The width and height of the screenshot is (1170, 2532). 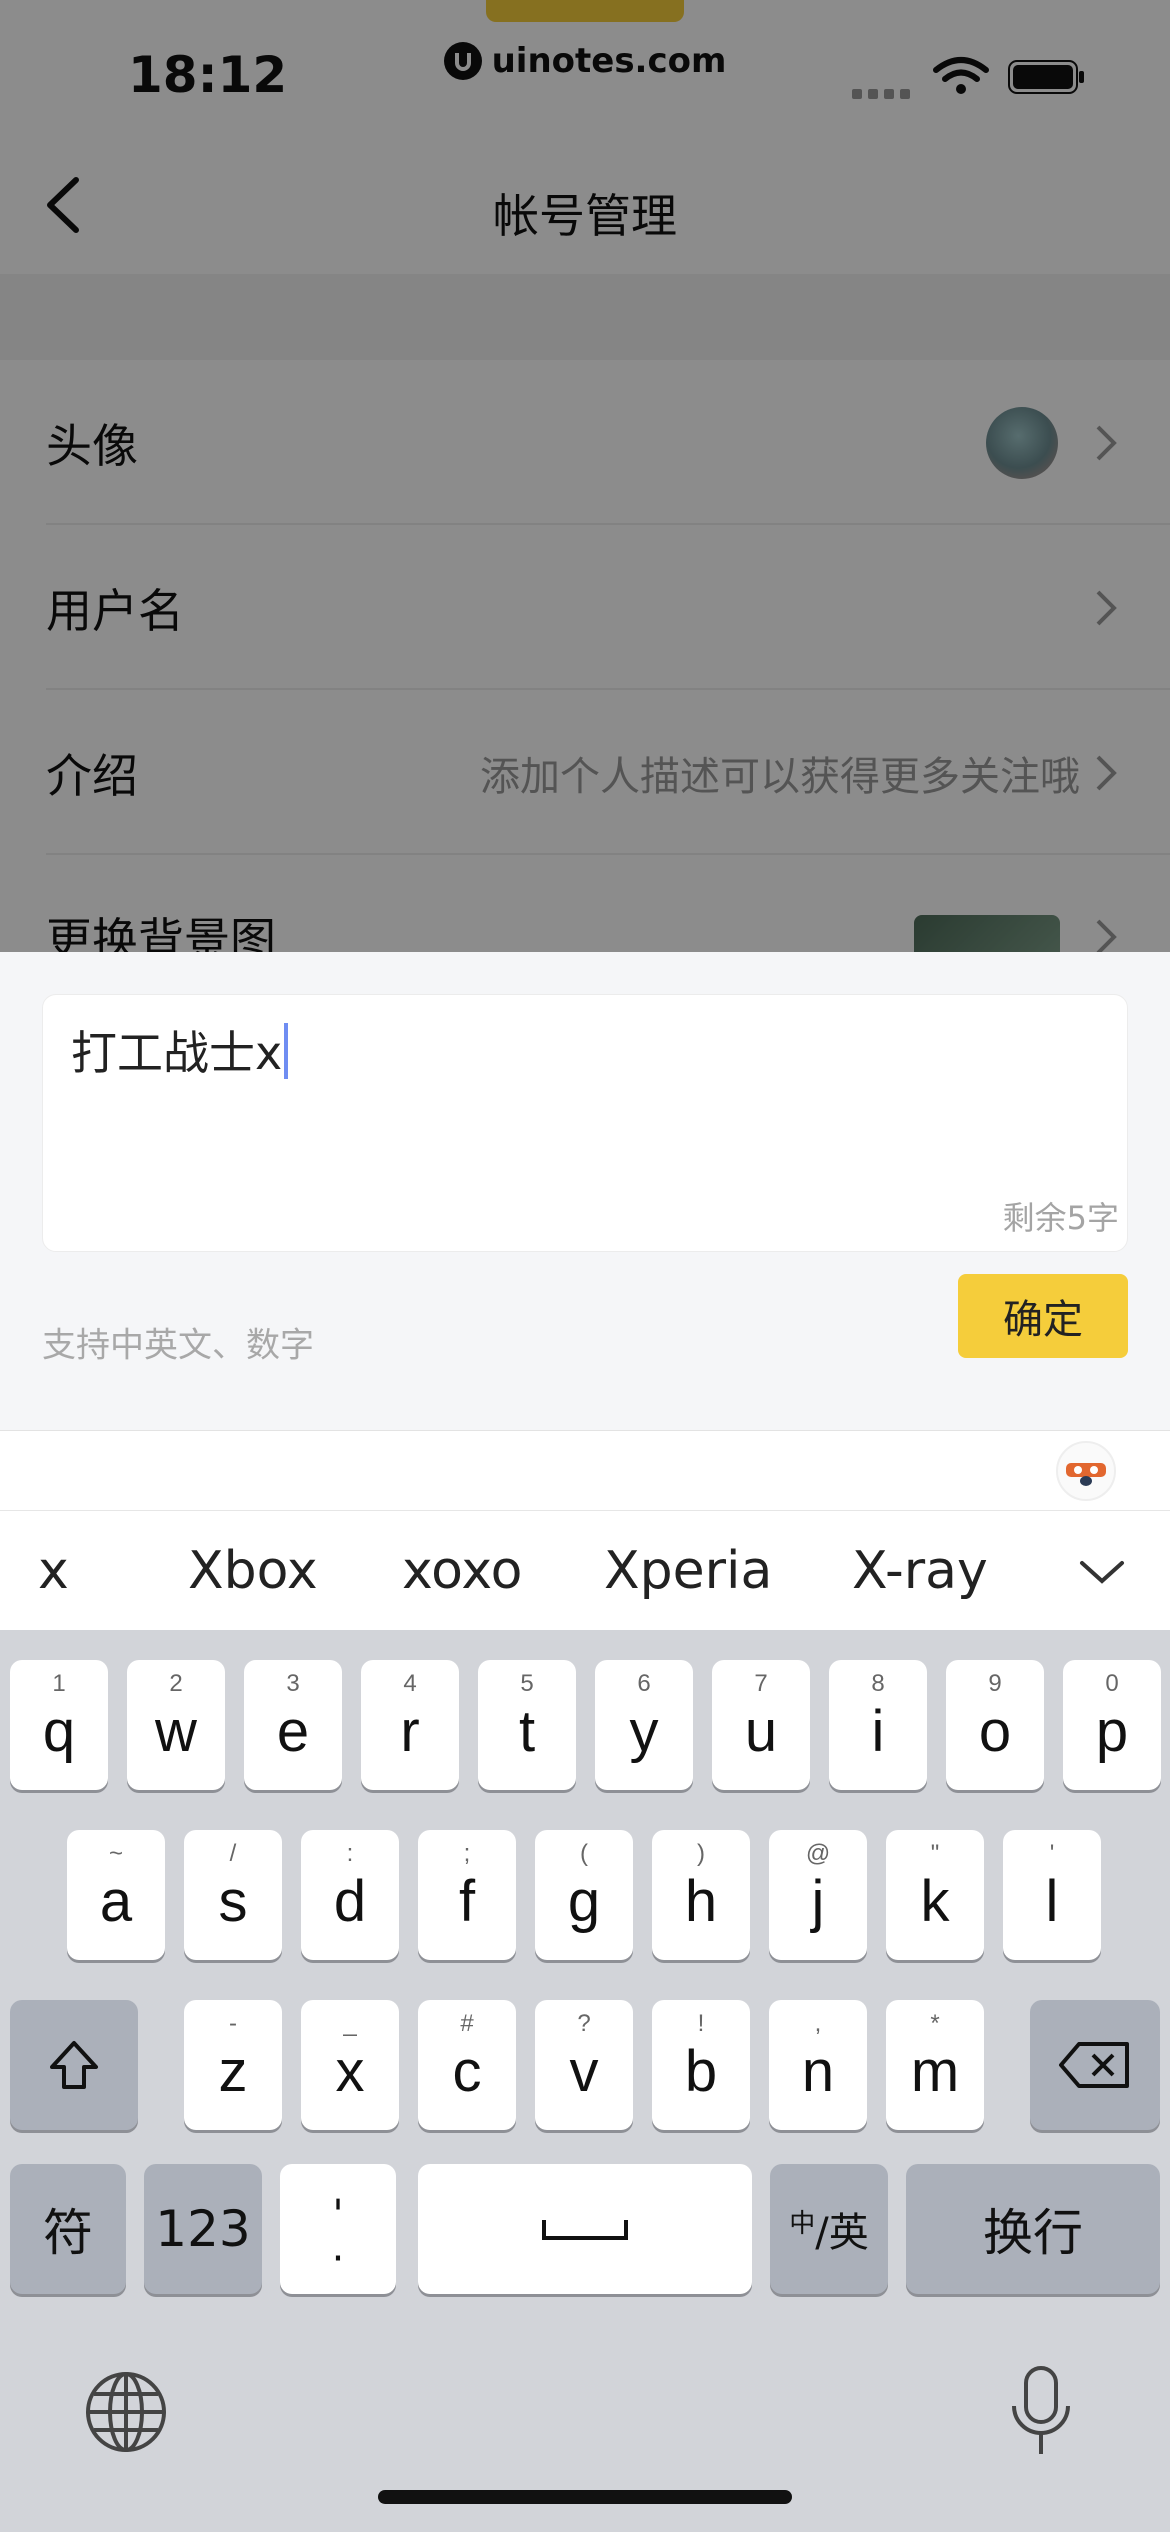 I want to click on key-u: 7u, so click(x=761, y=1725).